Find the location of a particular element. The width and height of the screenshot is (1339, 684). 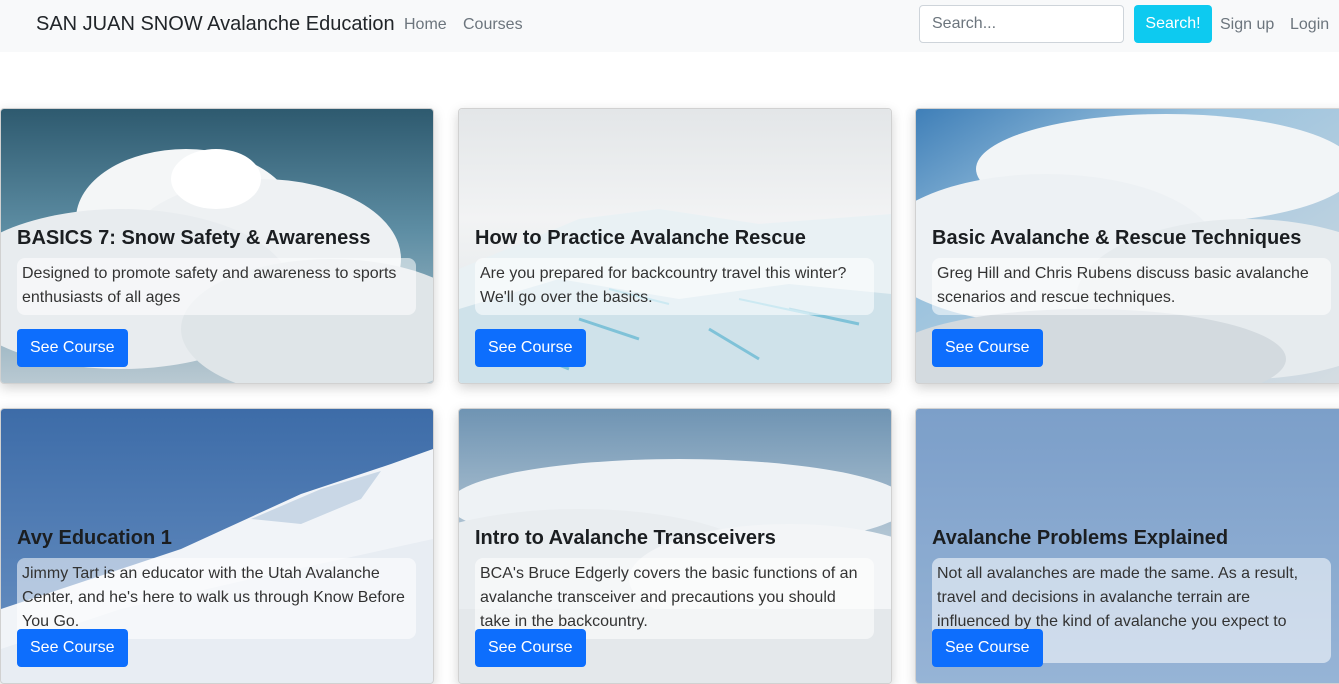

nav-link-courses: Courses is located at coordinates (493, 25).